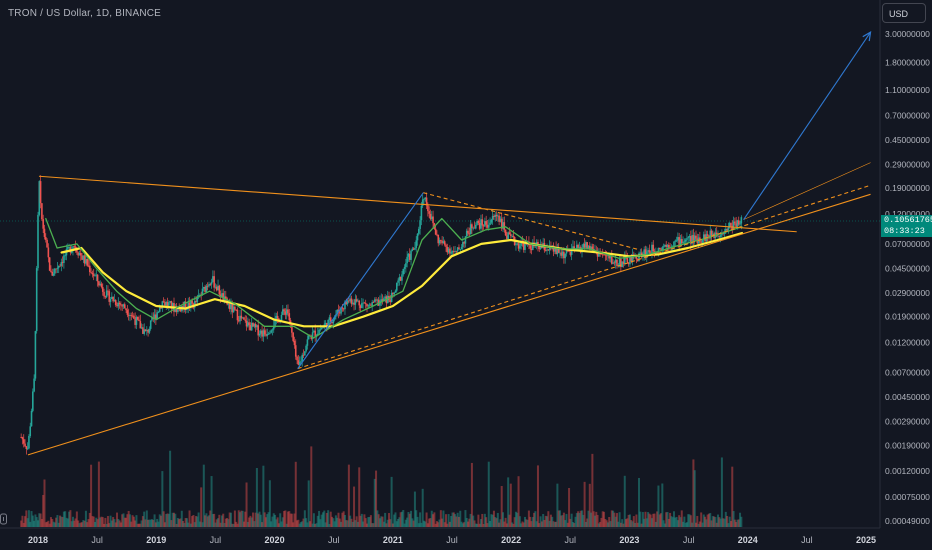  What do you see at coordinates (907, 397) in the screenshot?
I see `price-tick-label: 0.00450000` at bounding box center [907, 397].